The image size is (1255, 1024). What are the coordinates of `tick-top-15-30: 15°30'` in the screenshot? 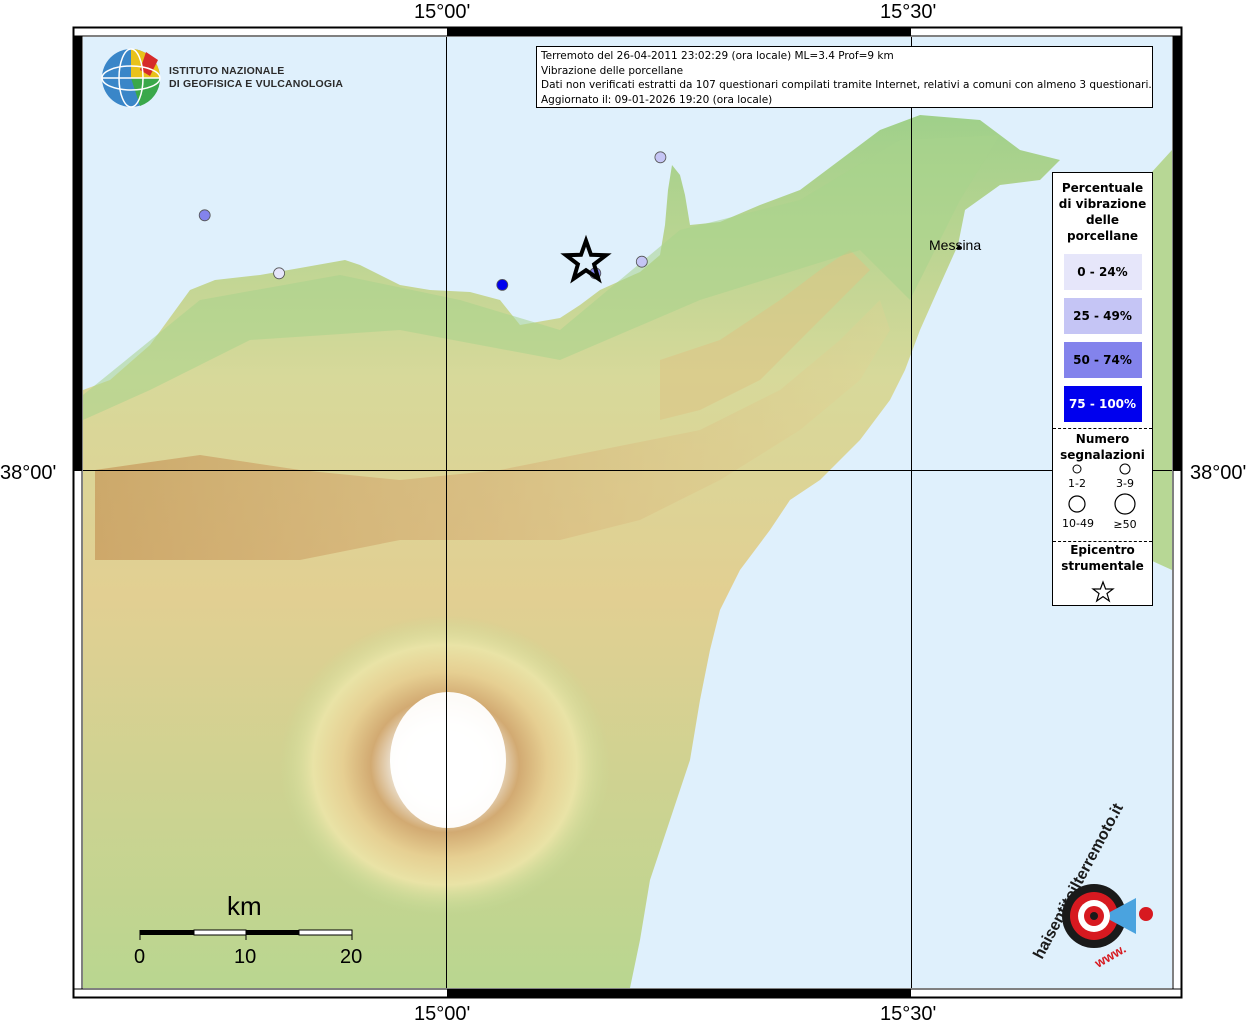 It's located at (908, 12).